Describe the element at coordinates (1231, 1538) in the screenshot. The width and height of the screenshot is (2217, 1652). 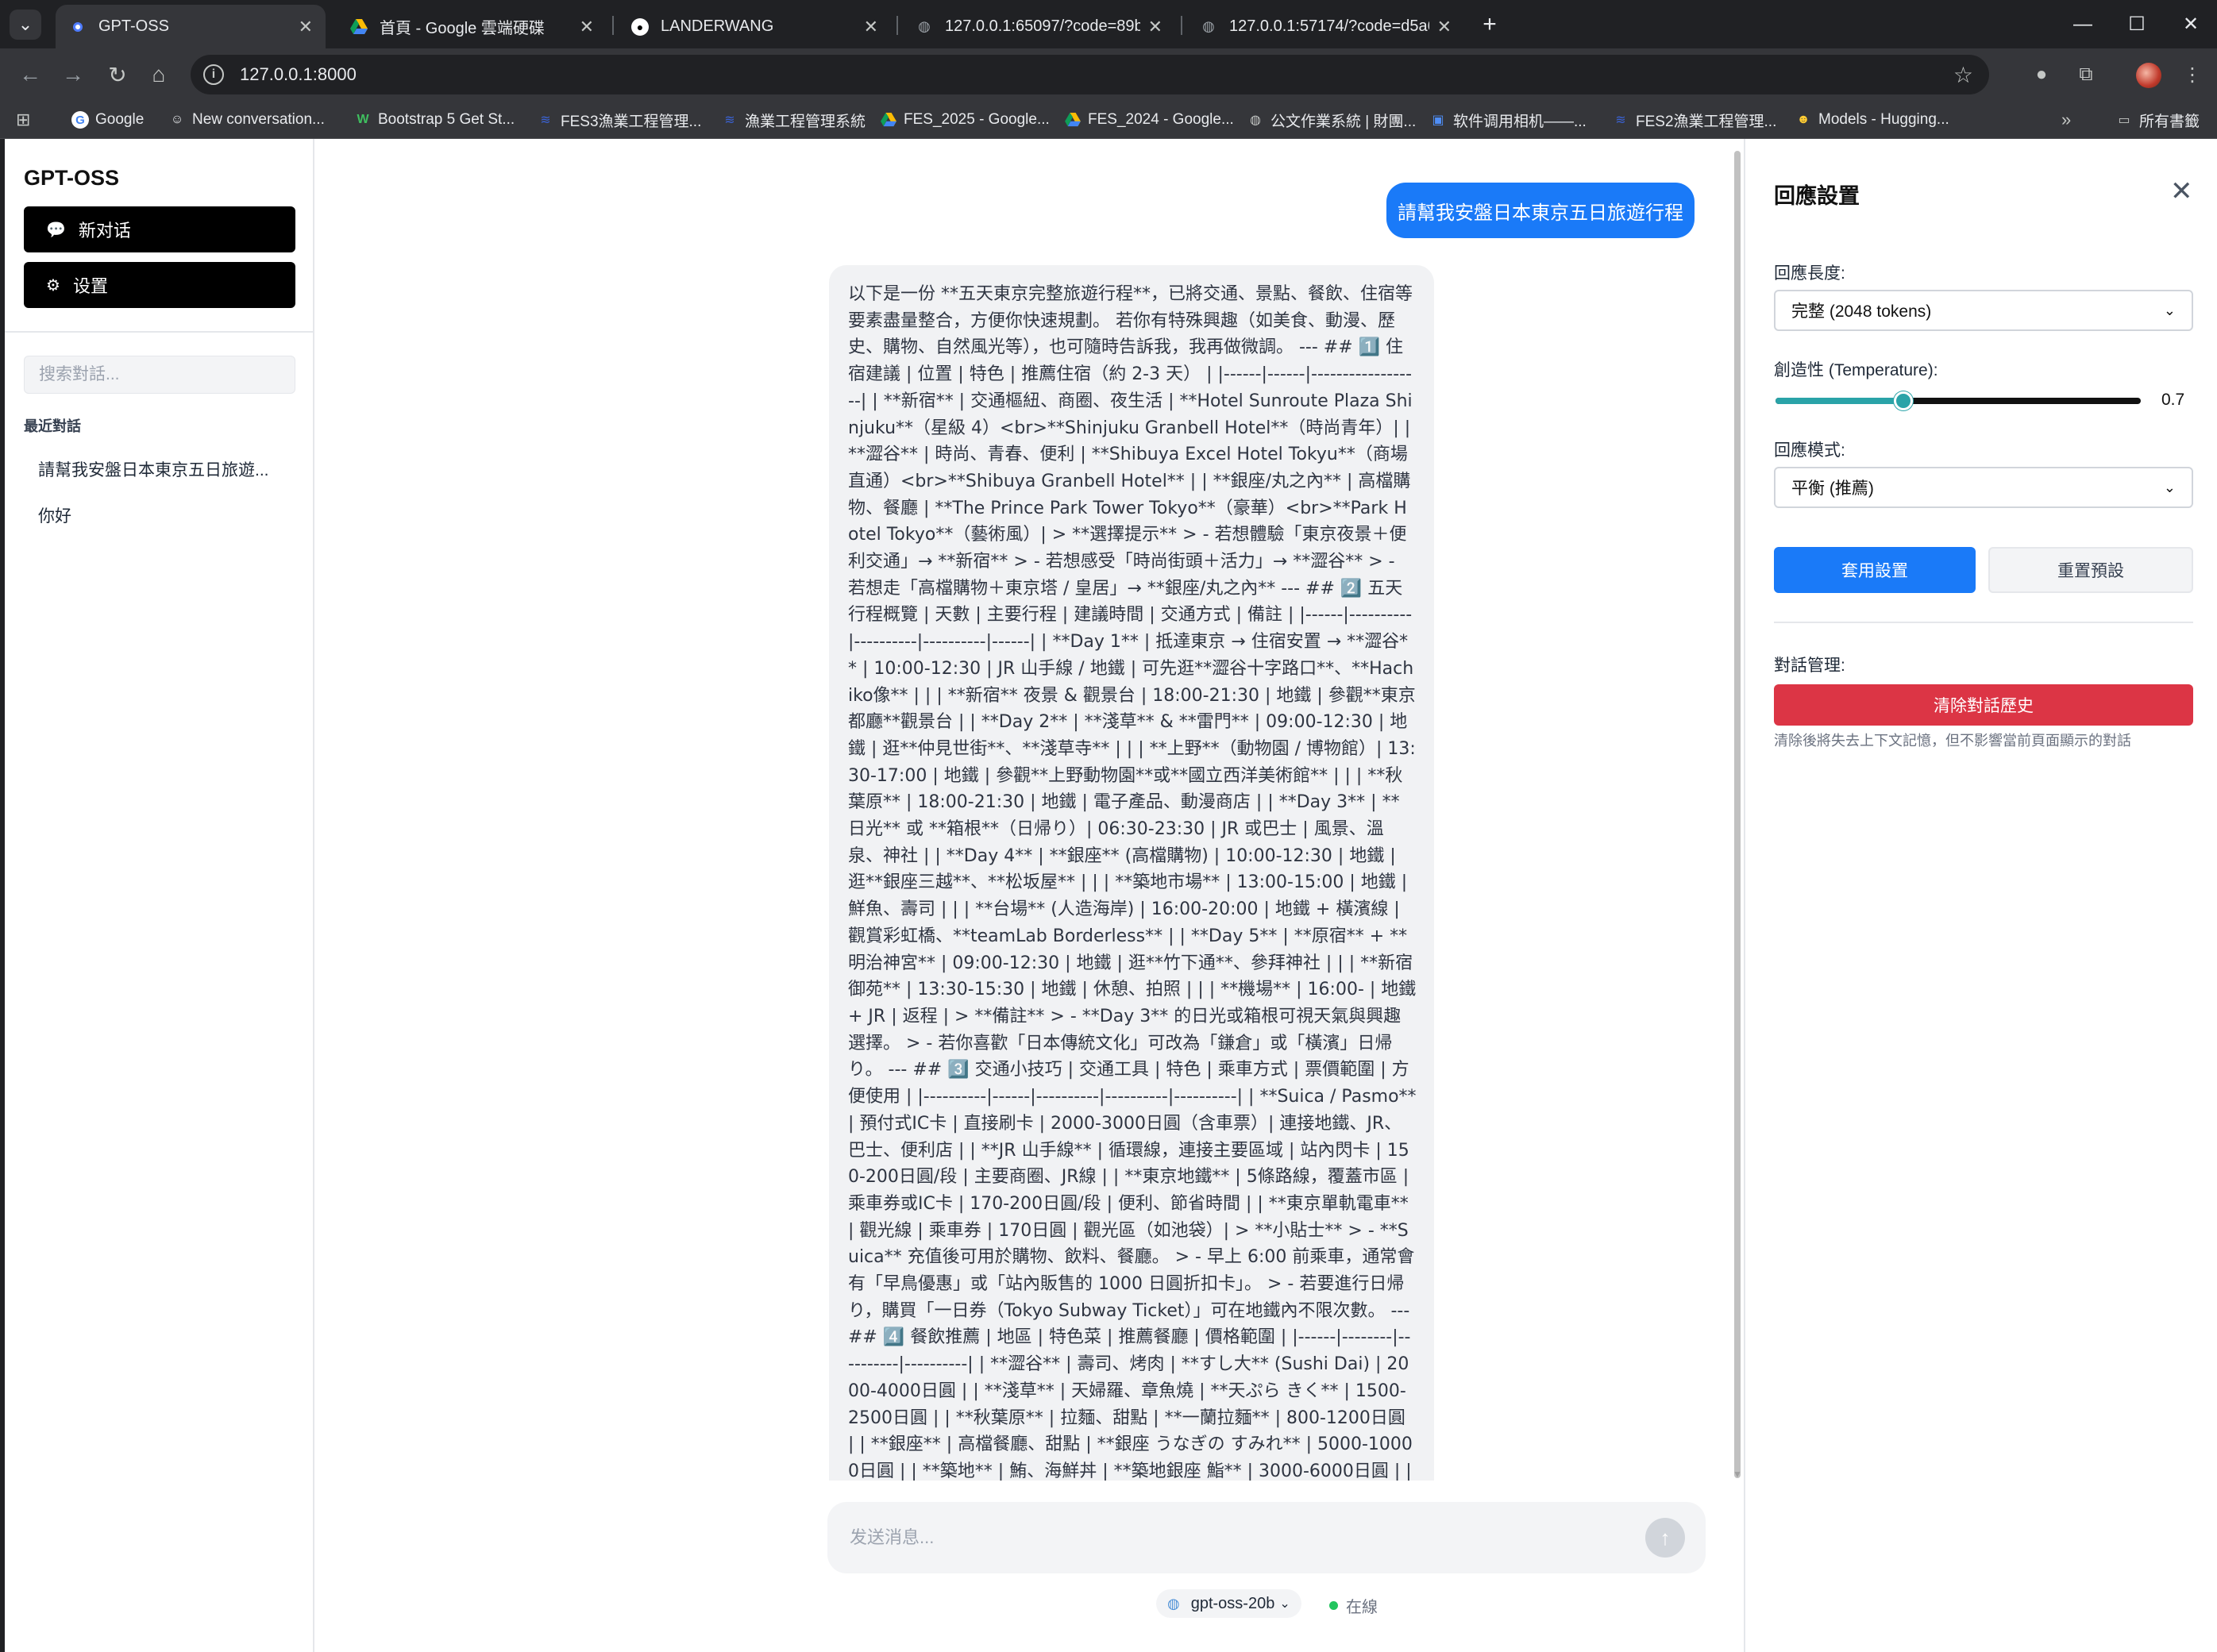
I see `message-input` at that location.